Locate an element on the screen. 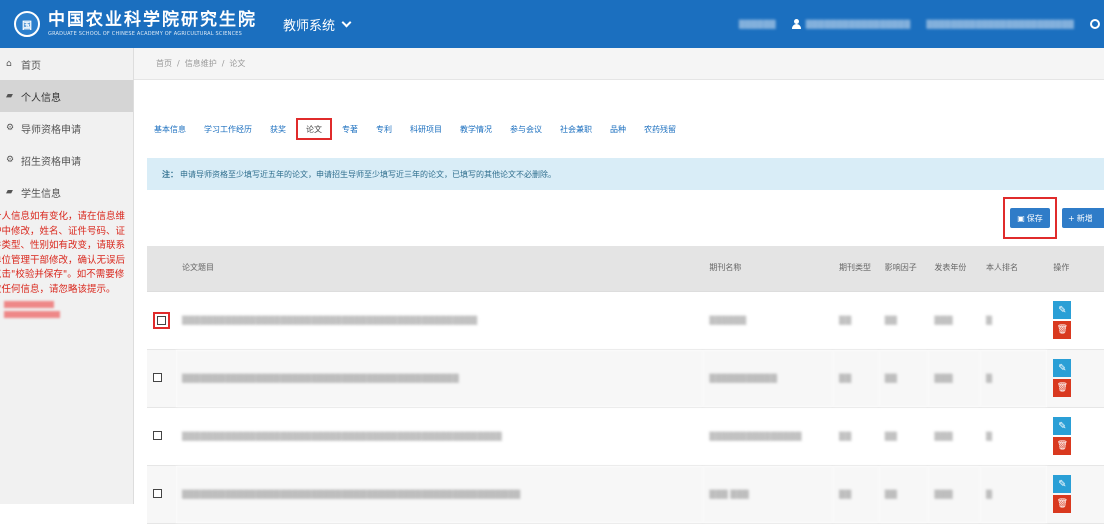 The height and width of the screenshot is (524, 1104). header-journal: 期刊名称 is located at coordinates (768, 269).